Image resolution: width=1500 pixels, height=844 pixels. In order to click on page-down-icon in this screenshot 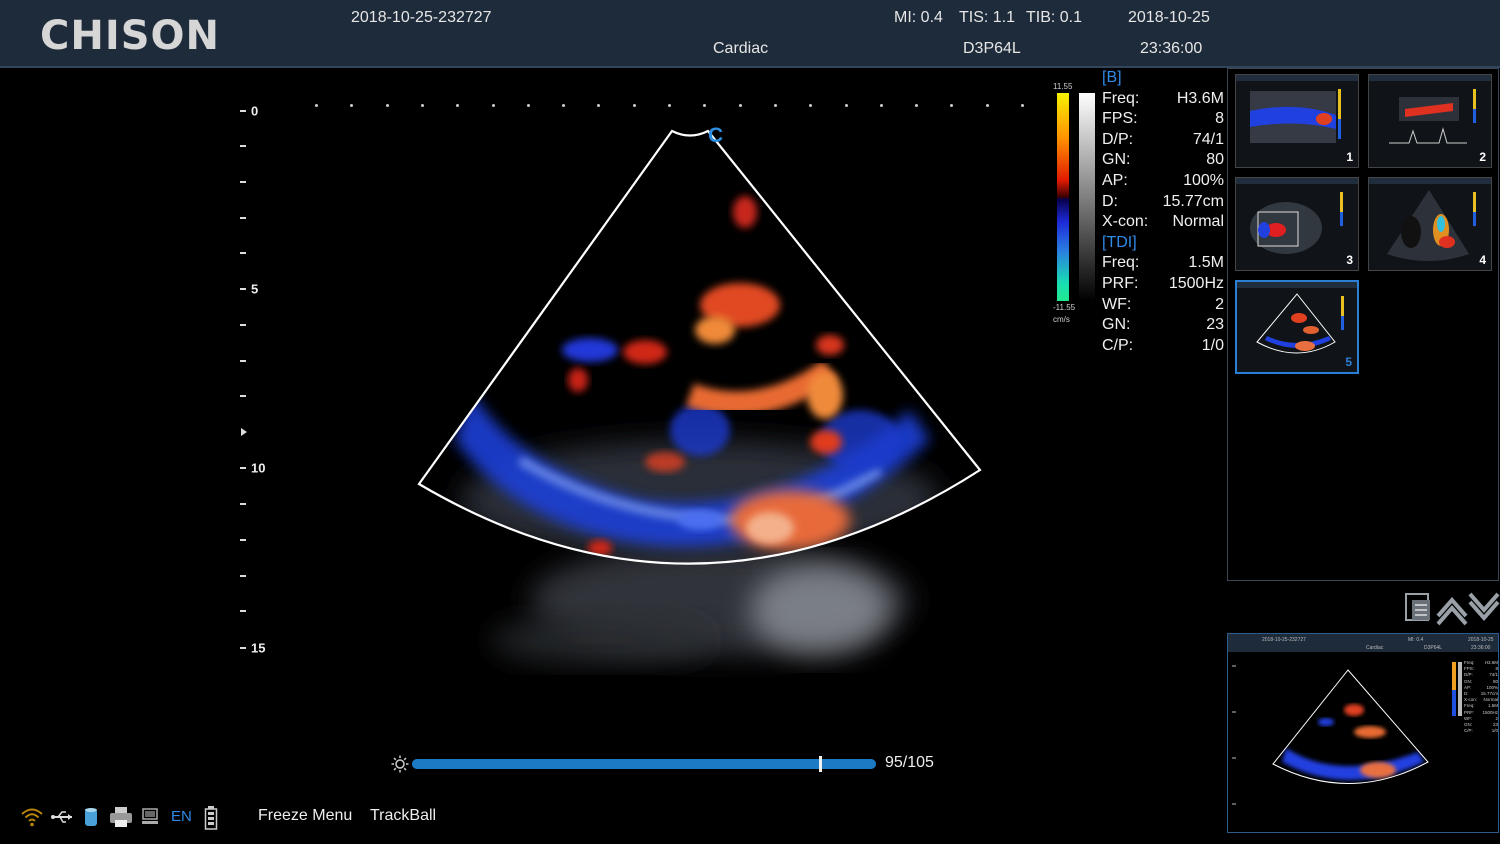, I will do `click(1484, 607)`.